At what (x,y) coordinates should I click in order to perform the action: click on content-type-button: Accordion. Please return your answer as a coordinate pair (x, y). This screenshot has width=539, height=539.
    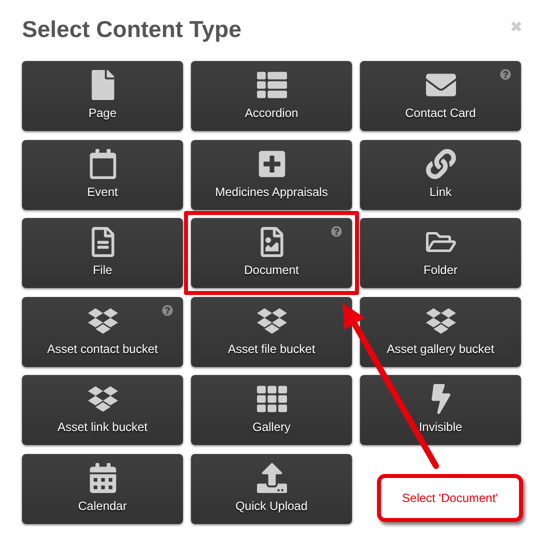
    Looking at the image, I should click on (271, 96).